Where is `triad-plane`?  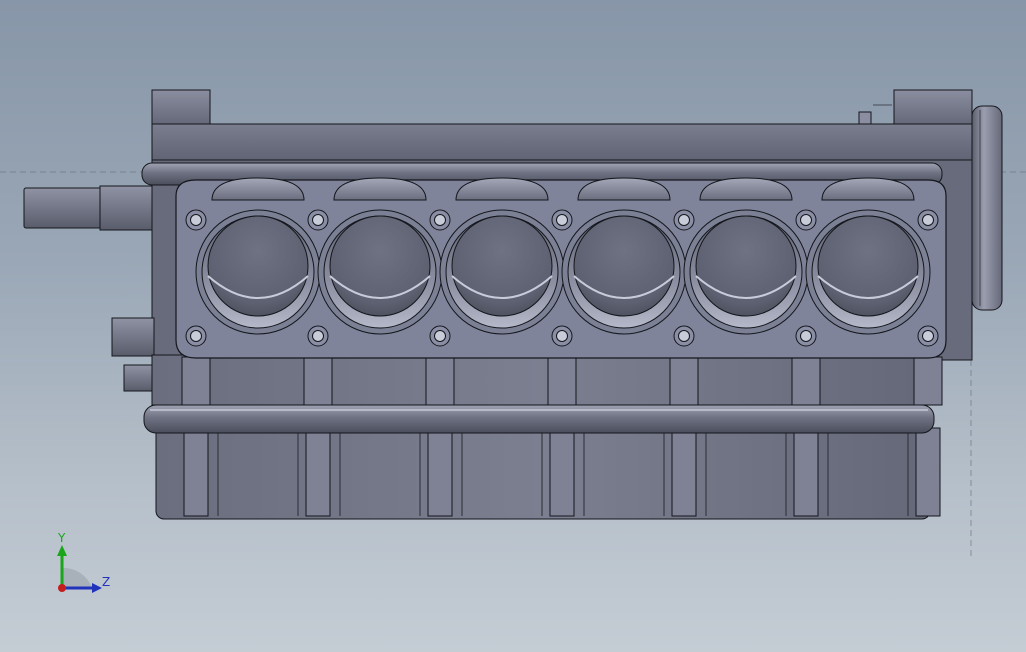
triad-plane is located at coordinates (77, 577).